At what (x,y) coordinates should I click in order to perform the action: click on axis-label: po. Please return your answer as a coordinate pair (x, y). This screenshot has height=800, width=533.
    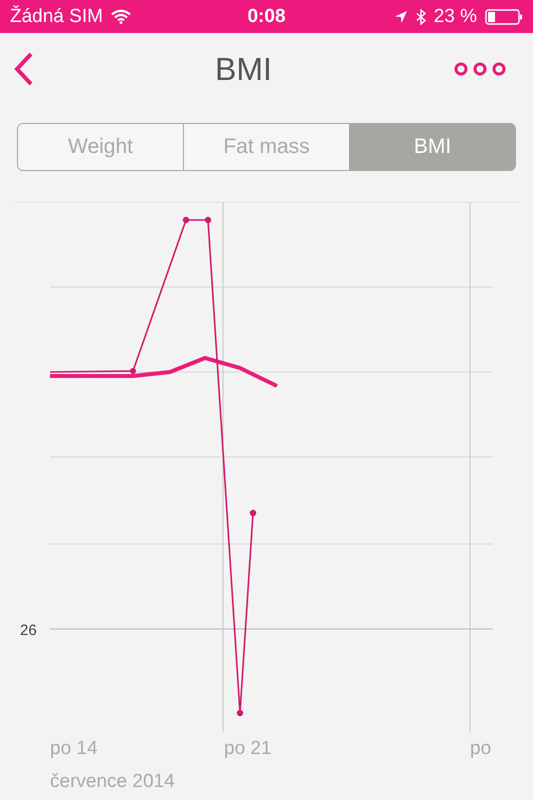
    Looking at the image, I should click on (481, 748).